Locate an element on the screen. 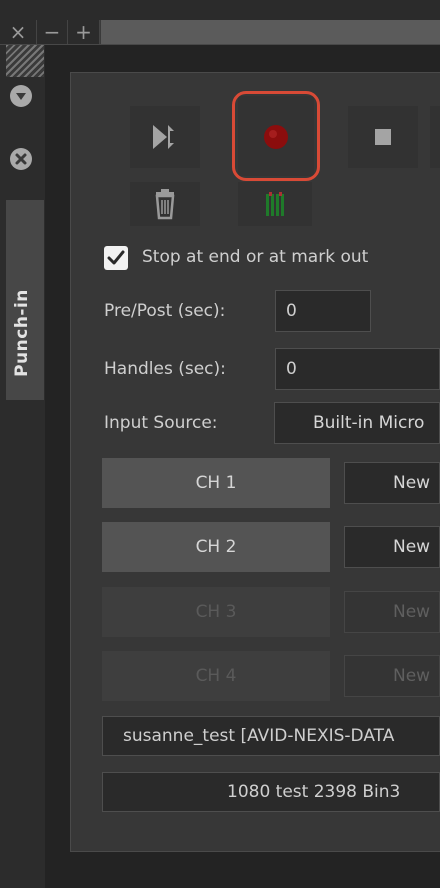 This screenshot has height=888, width=440. play-to-end-button is located at coordinates (165, 137).